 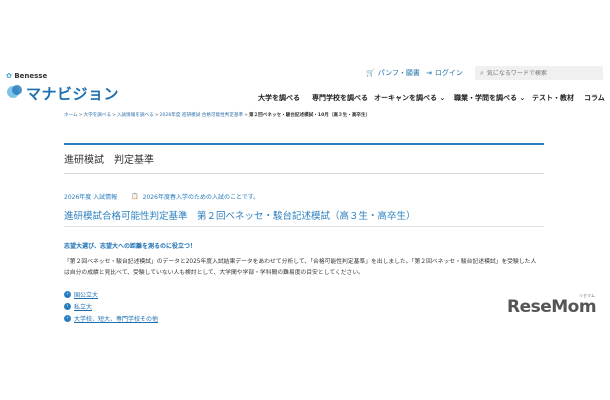 I want to click on nav-open-campus: オーキャンを調べる ⌄, so click(x=409, y=98).